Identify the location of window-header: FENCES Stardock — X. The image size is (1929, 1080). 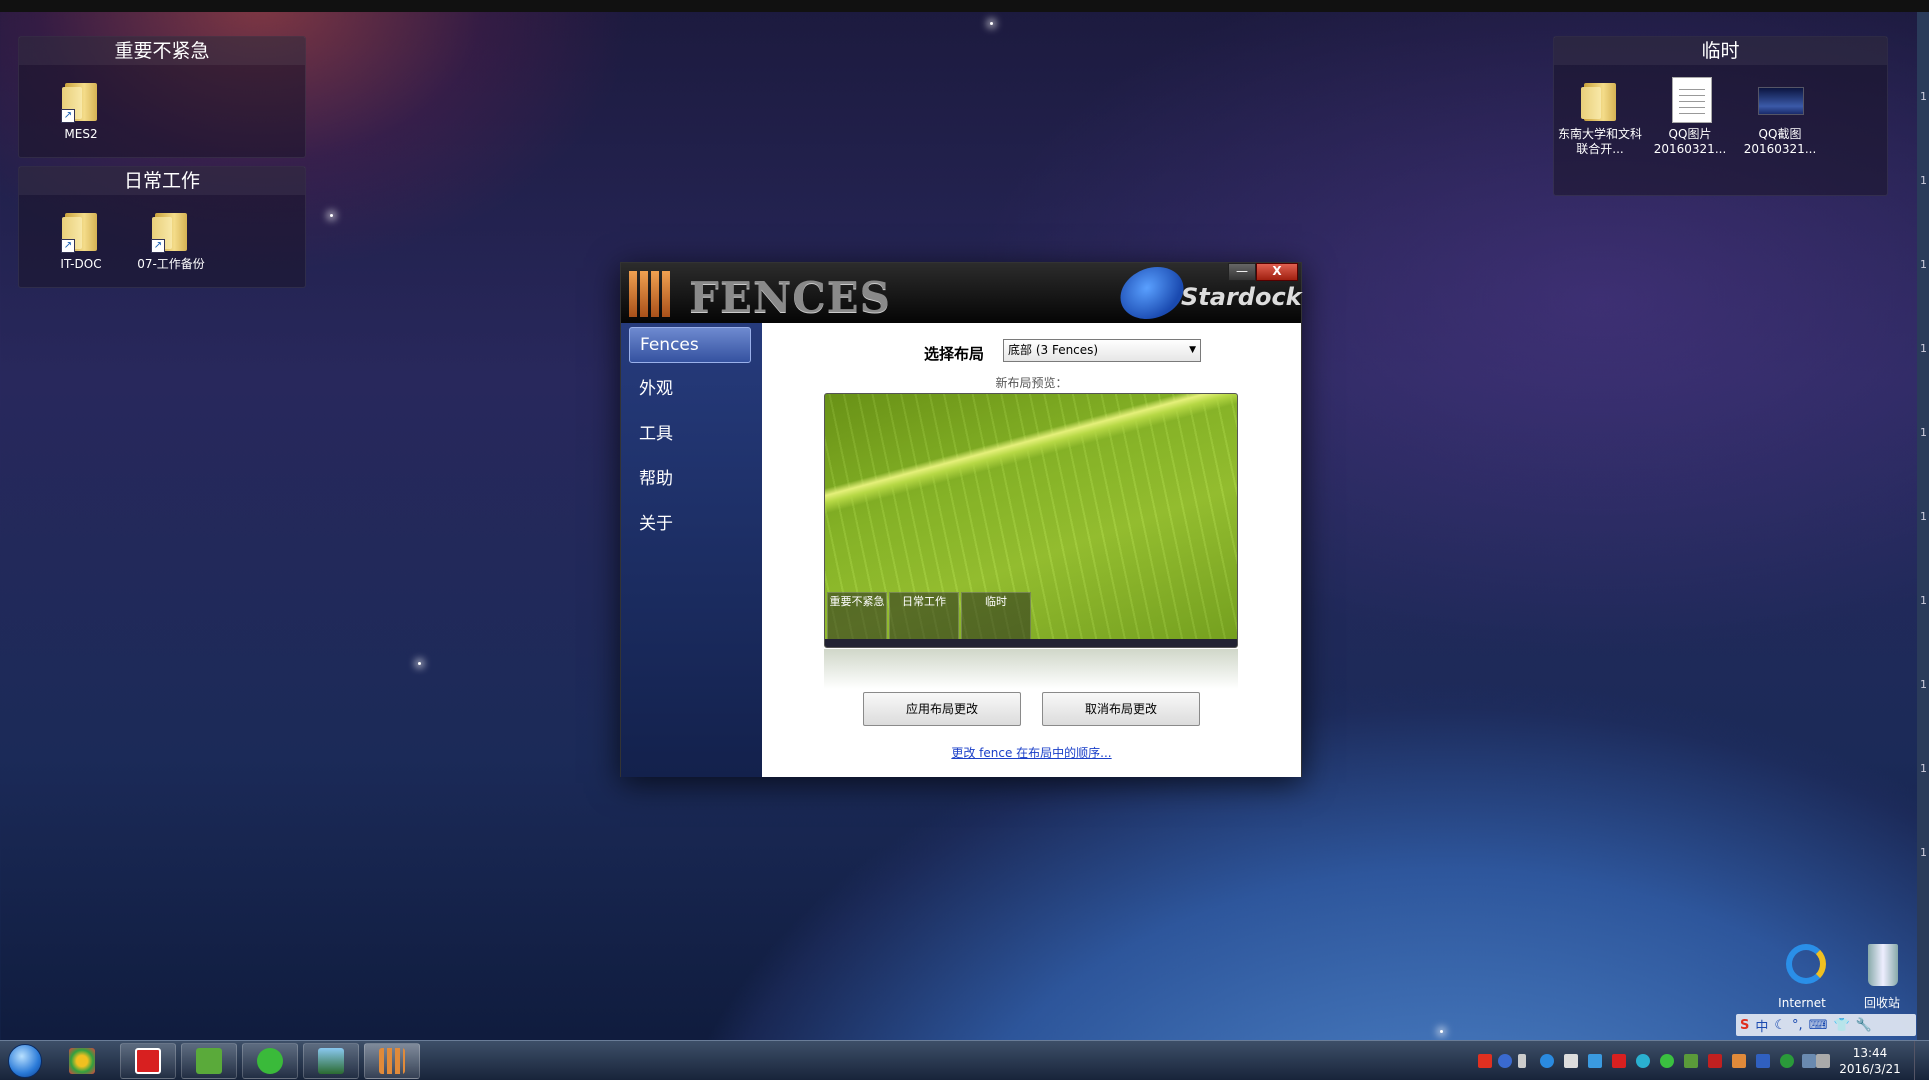
(961, 293).